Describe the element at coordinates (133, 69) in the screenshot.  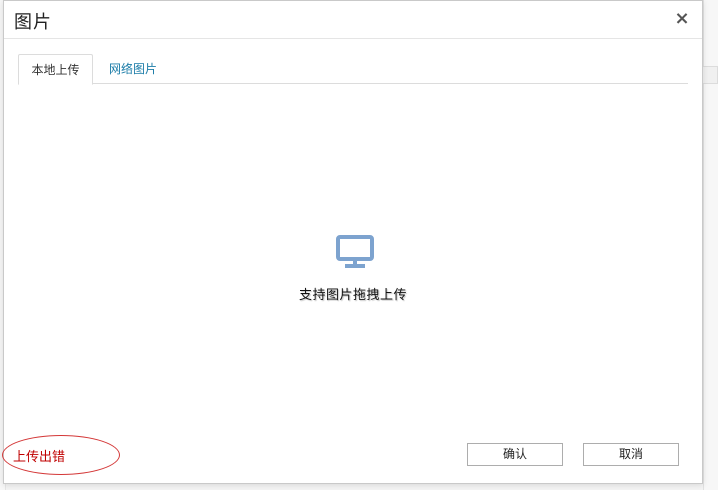
I see `tab-web-image: 网络图片` at that location.